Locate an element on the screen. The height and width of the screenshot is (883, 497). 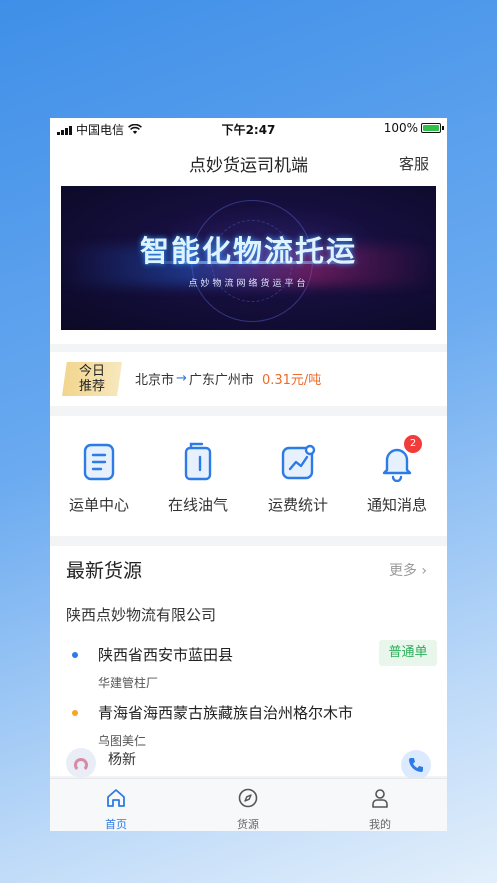
route-price: 0.31元/吨 is located at coordinates (291, 380).